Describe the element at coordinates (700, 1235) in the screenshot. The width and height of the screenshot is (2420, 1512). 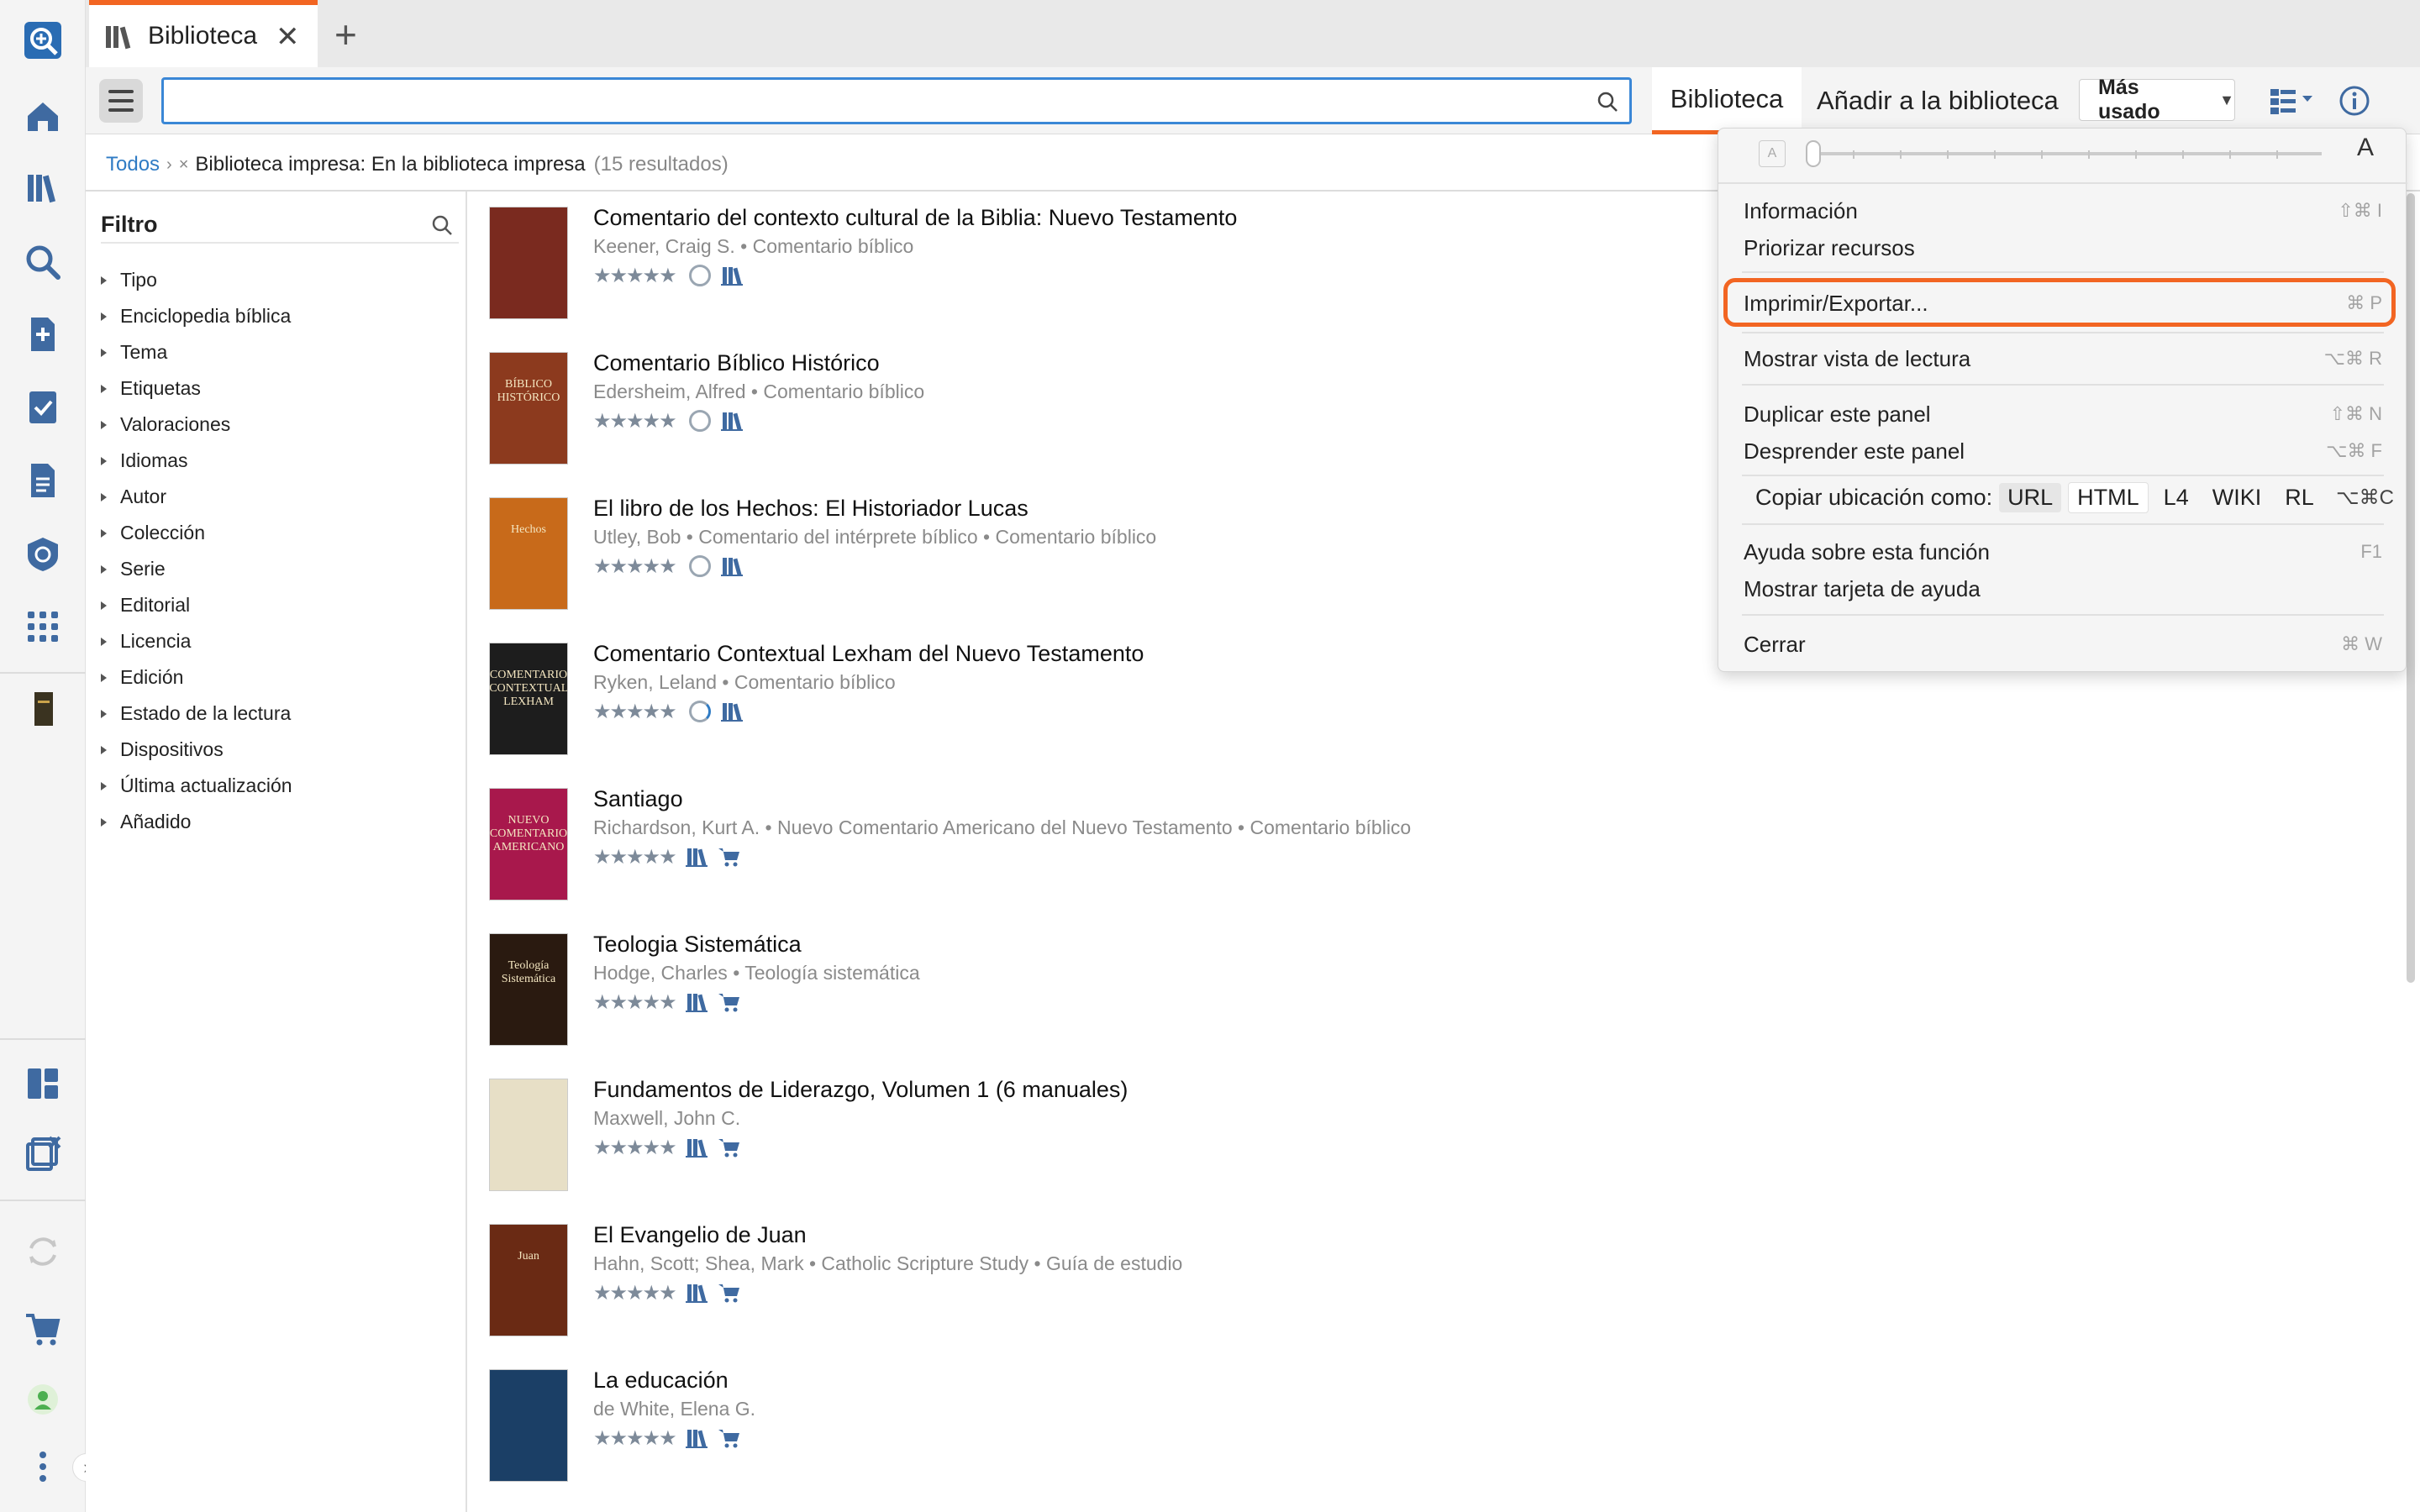
I see `result-title: El Evangelio de Juan` at that location.